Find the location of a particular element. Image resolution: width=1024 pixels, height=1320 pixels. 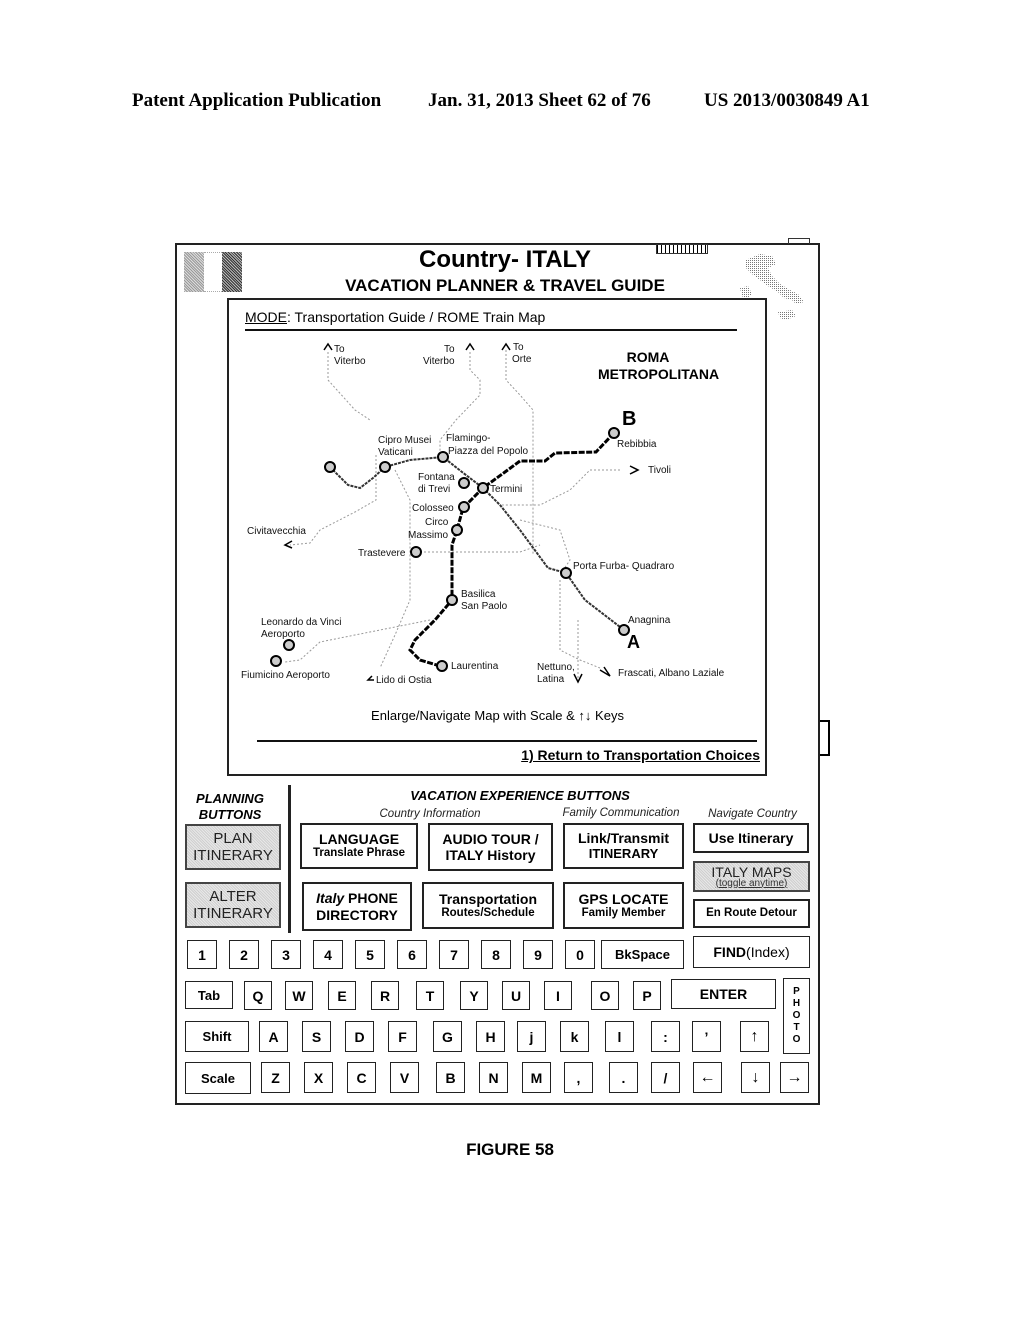

letter-key: O is located at coordinates (605, 995).